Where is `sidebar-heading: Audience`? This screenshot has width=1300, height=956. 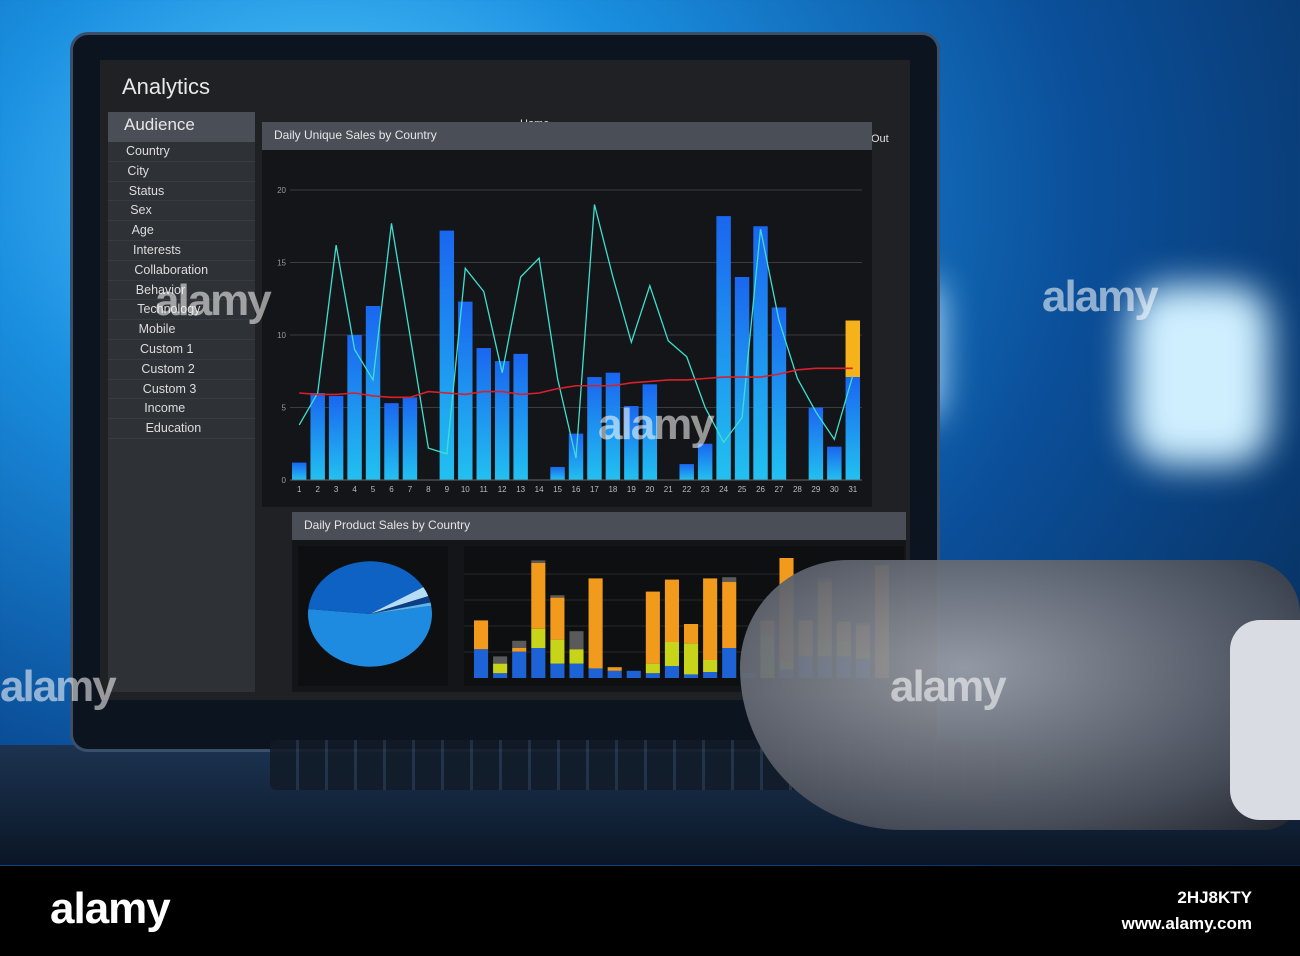 sidebar-heading: Audience is located at coordinates (181, 127).